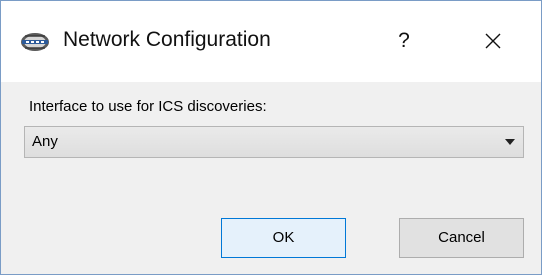 The width and height of the screenshot is (542, 275). Describe the element at coordinates (404, 41) in the screenshot. I see `help-button: ?` at that location.